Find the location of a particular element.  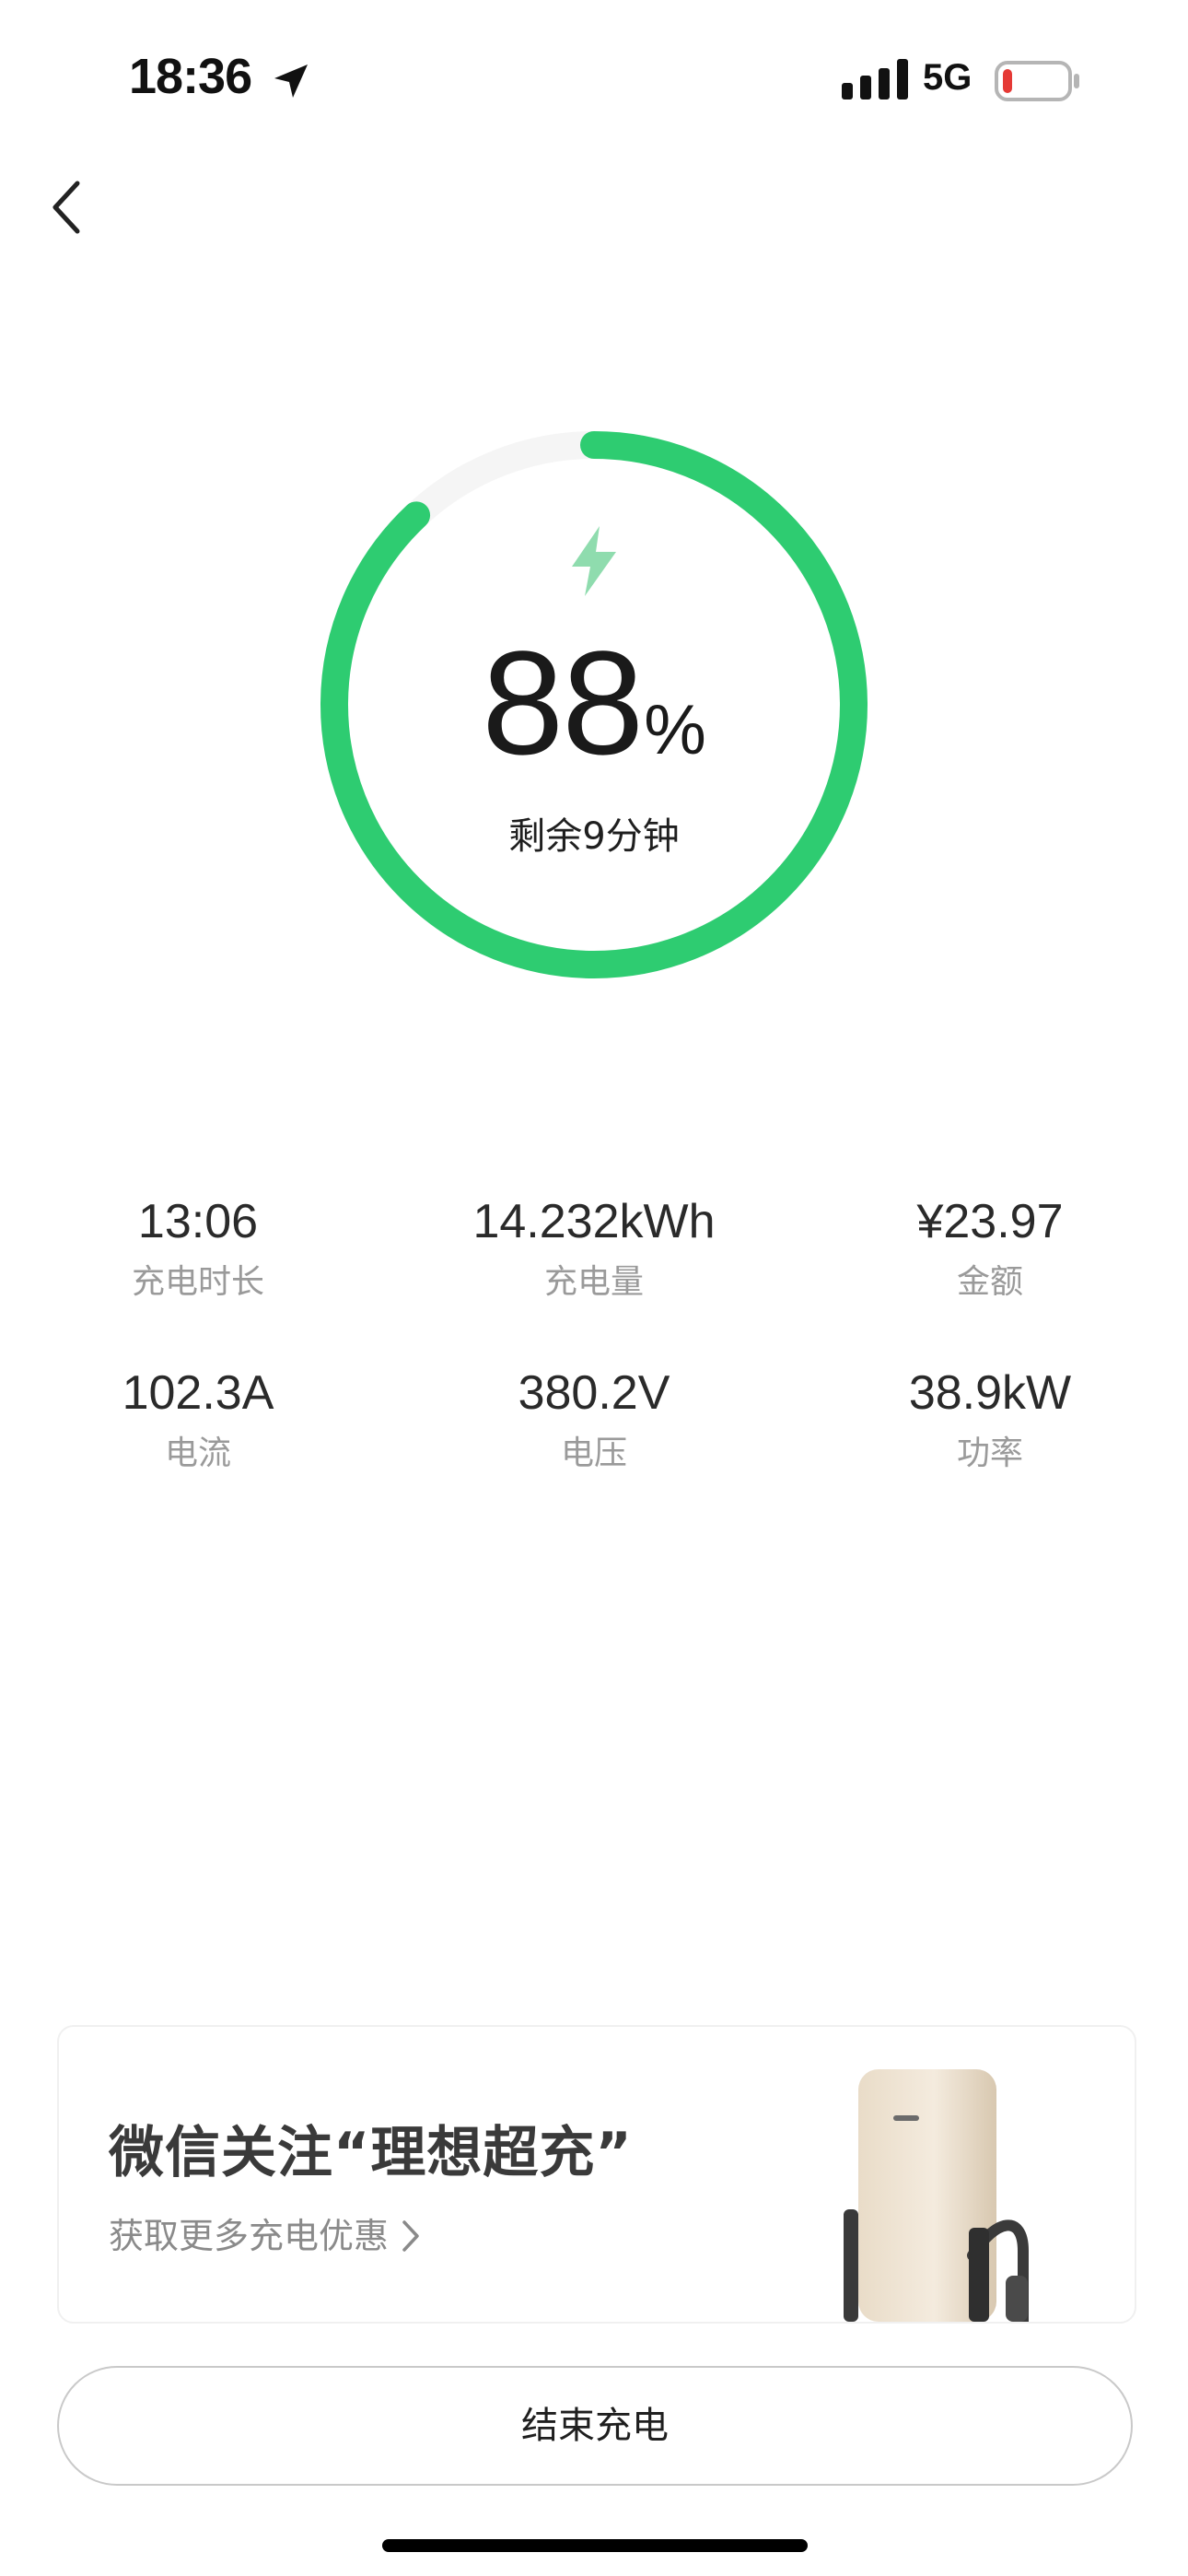

stat-label: 充电量 is located at coordinates (593, 1282).